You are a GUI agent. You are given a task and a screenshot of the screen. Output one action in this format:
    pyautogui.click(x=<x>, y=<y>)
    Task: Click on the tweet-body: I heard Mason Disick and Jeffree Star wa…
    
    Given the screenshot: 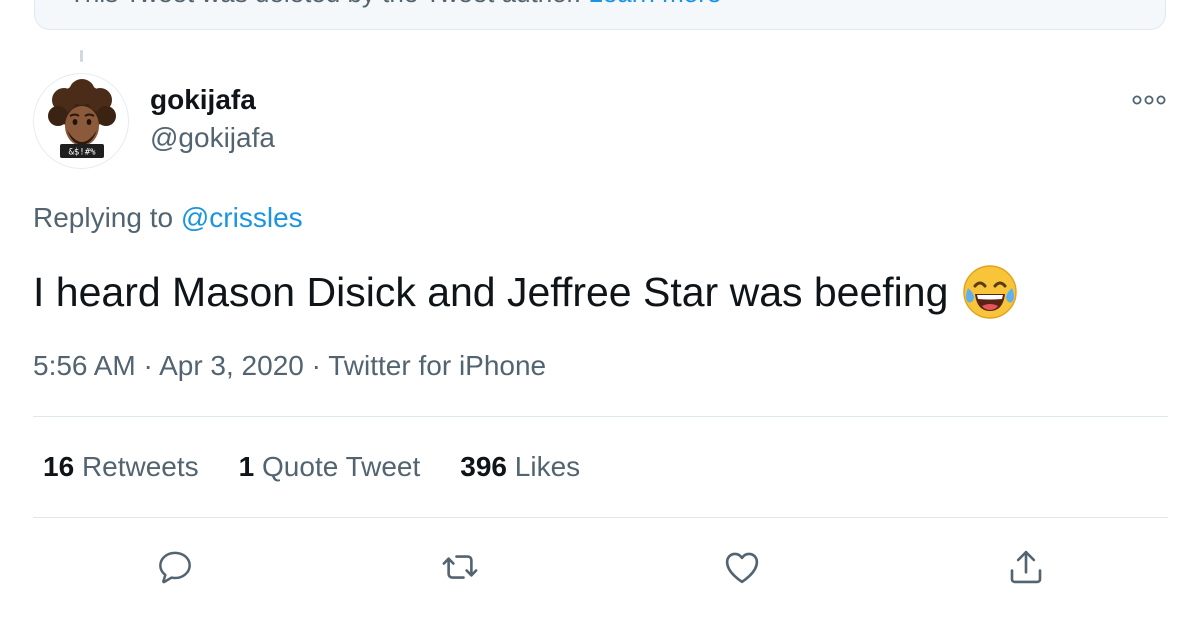 What is the action you would take?
    pyautogui.click(x=525, y=292)
    